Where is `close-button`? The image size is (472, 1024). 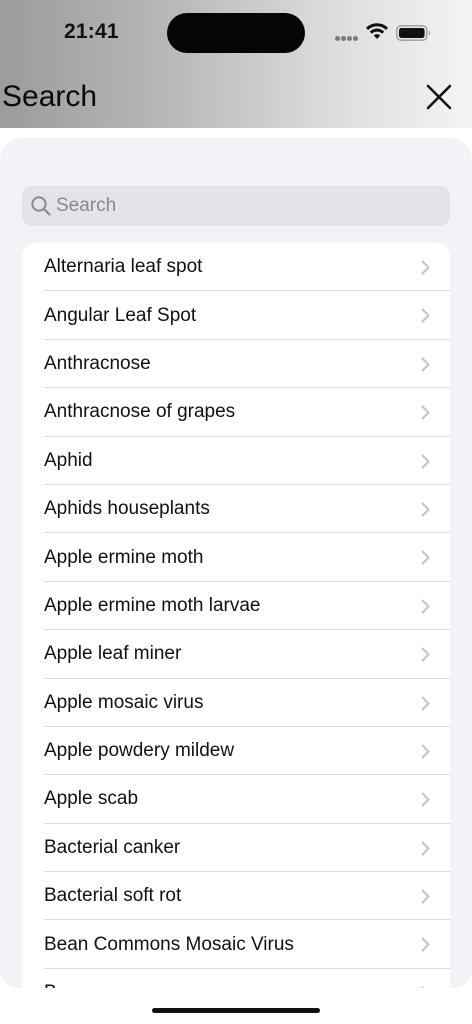 close-button is located at coordinates (439, 97).